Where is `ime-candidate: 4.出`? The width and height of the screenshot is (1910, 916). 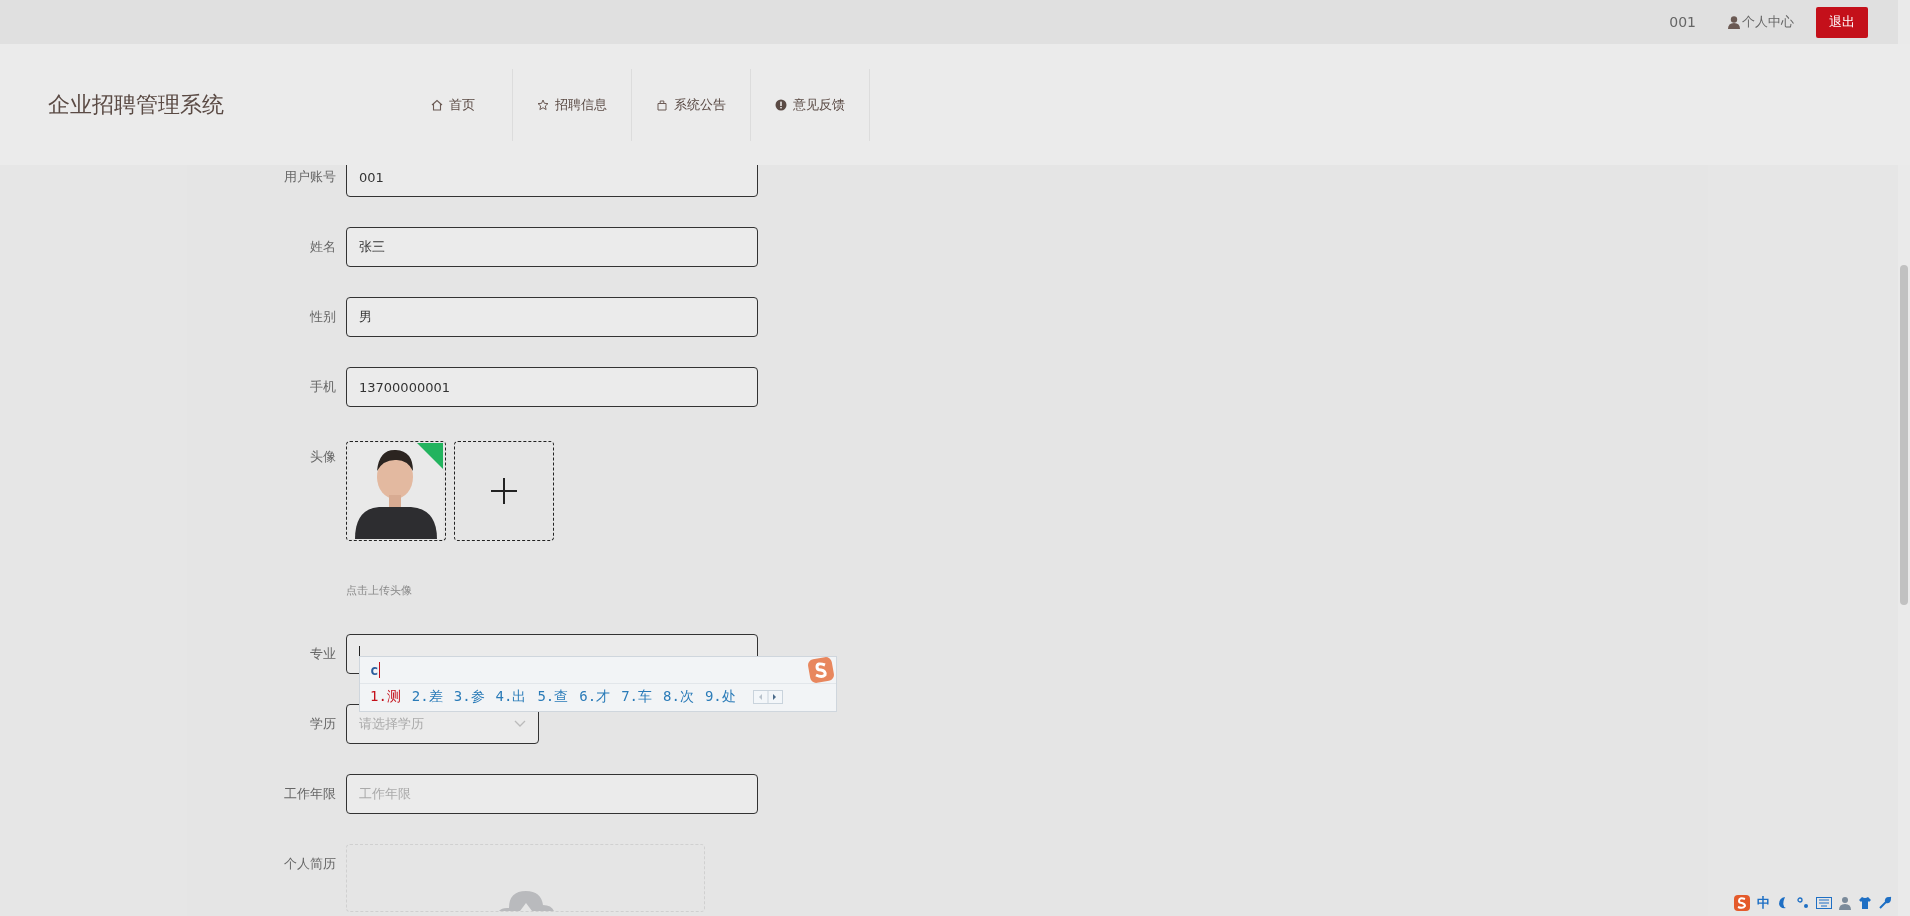 ime-candidate: 4.出 is located at coordinates (511, 697).